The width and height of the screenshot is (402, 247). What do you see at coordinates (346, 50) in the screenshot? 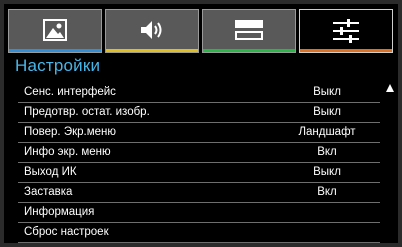
I see `tab-settings-stripe` at bounding box center [346, 50].